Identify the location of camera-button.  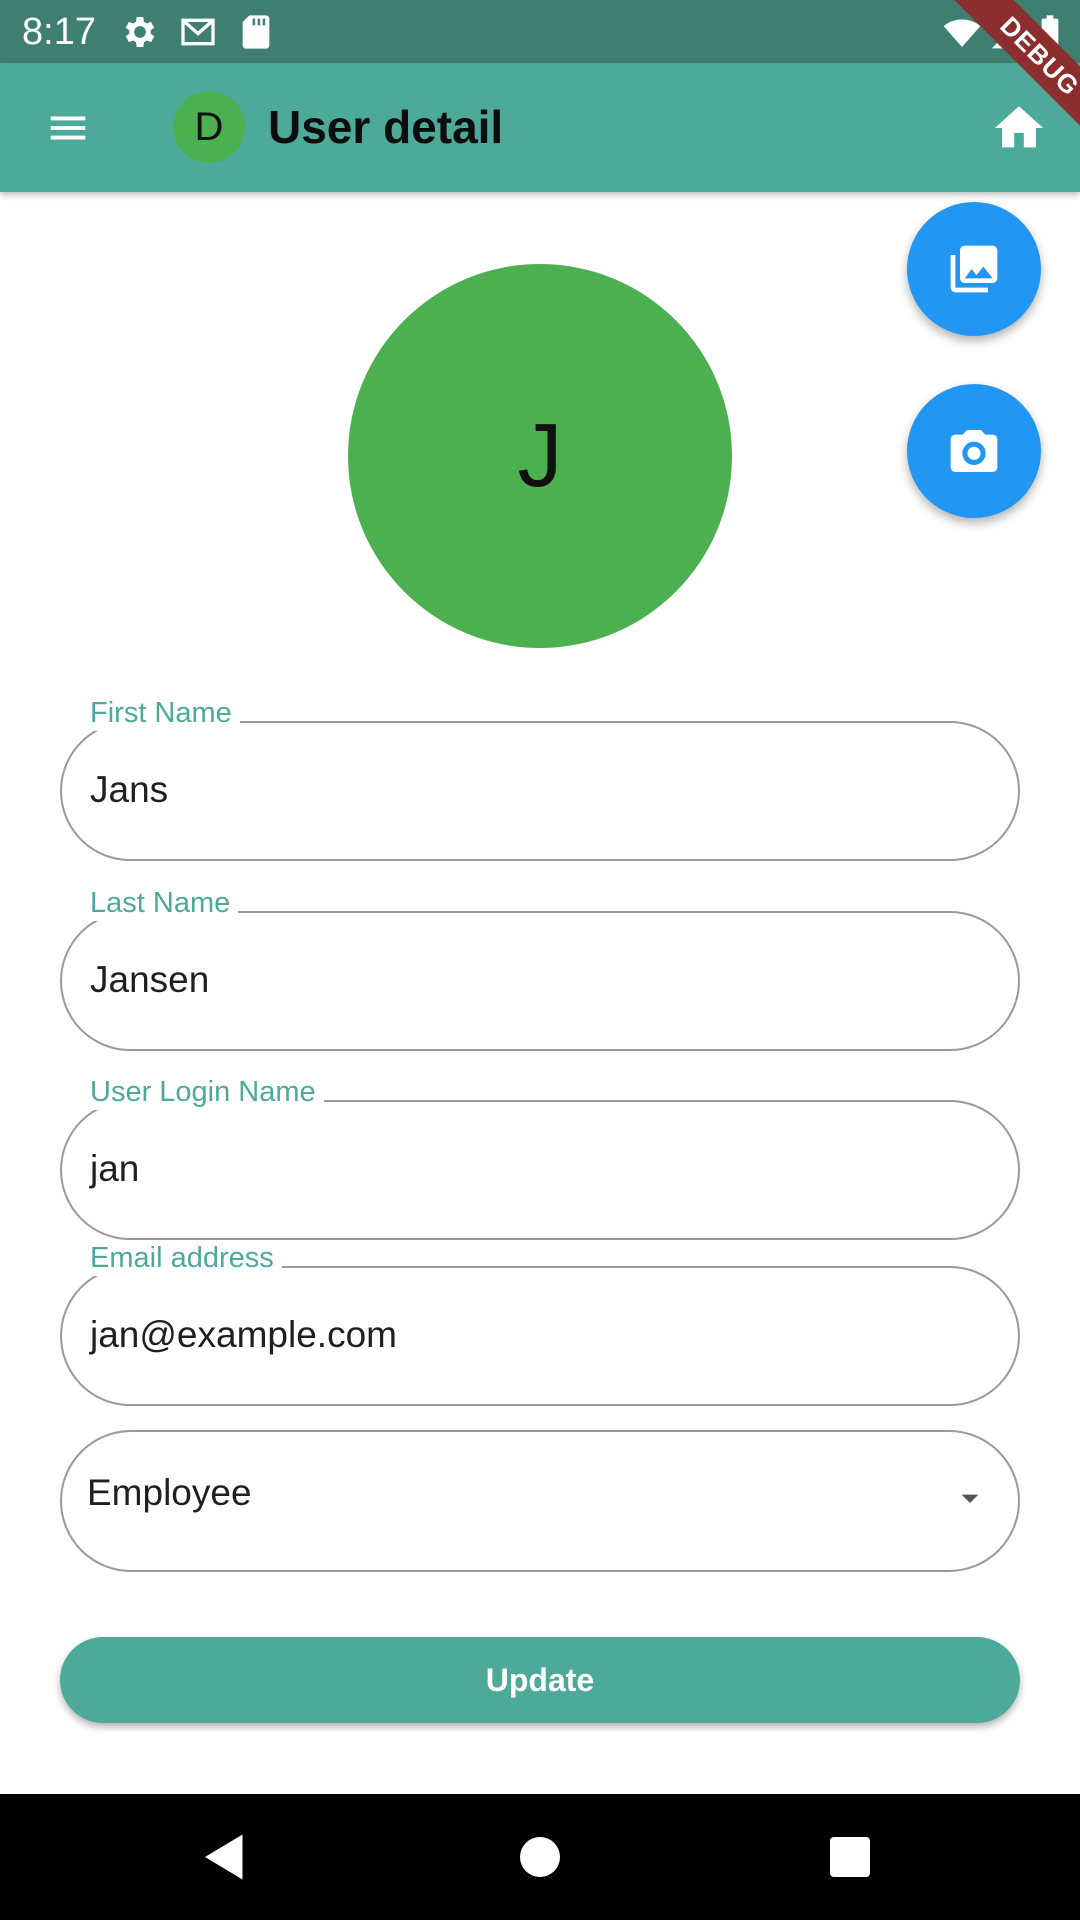
(974, 451).